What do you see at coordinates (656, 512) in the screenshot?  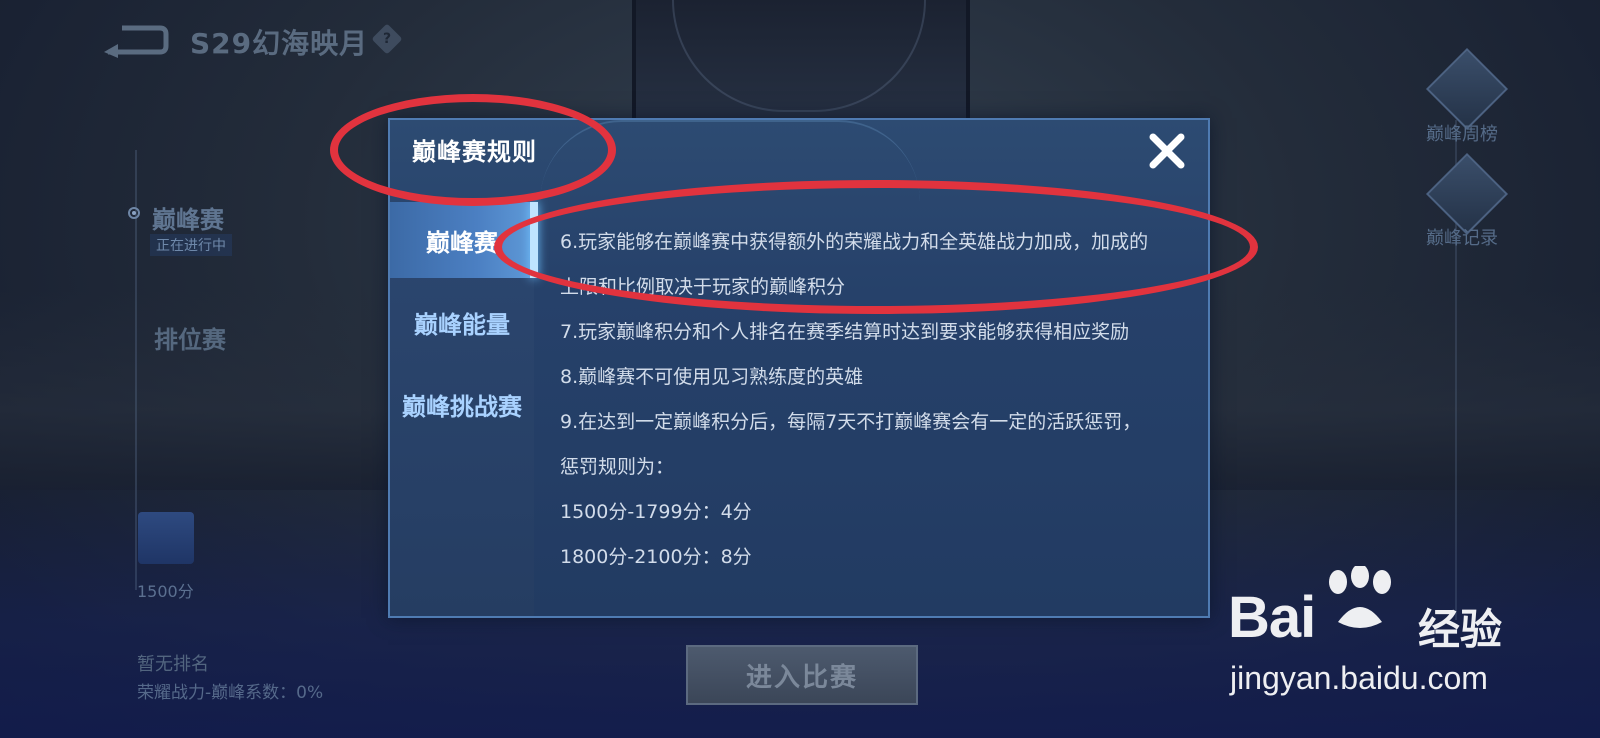 I see `rule-line: 1500分-1799分：4分` at bounding box center [656, 512].